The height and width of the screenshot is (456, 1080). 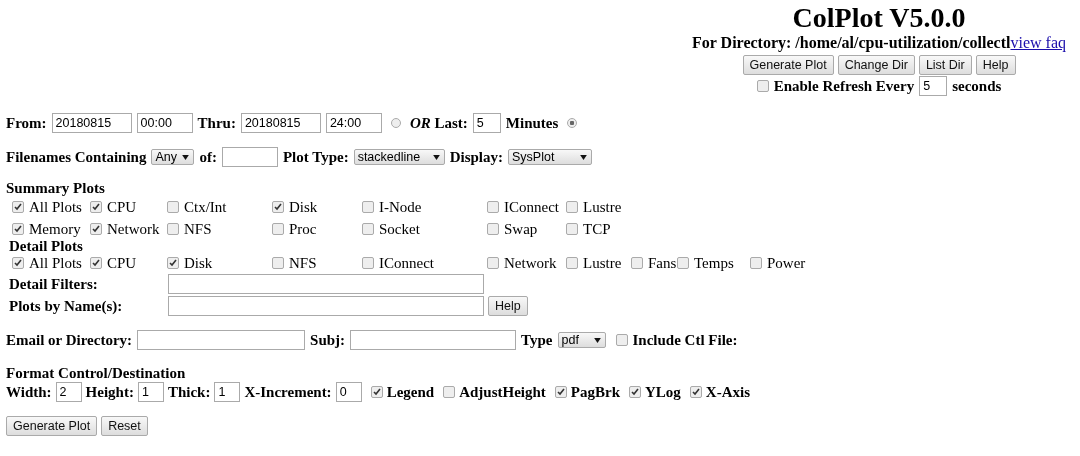 I want to click on plot-type-label: Plot Type:, so click(x=315, y=157).